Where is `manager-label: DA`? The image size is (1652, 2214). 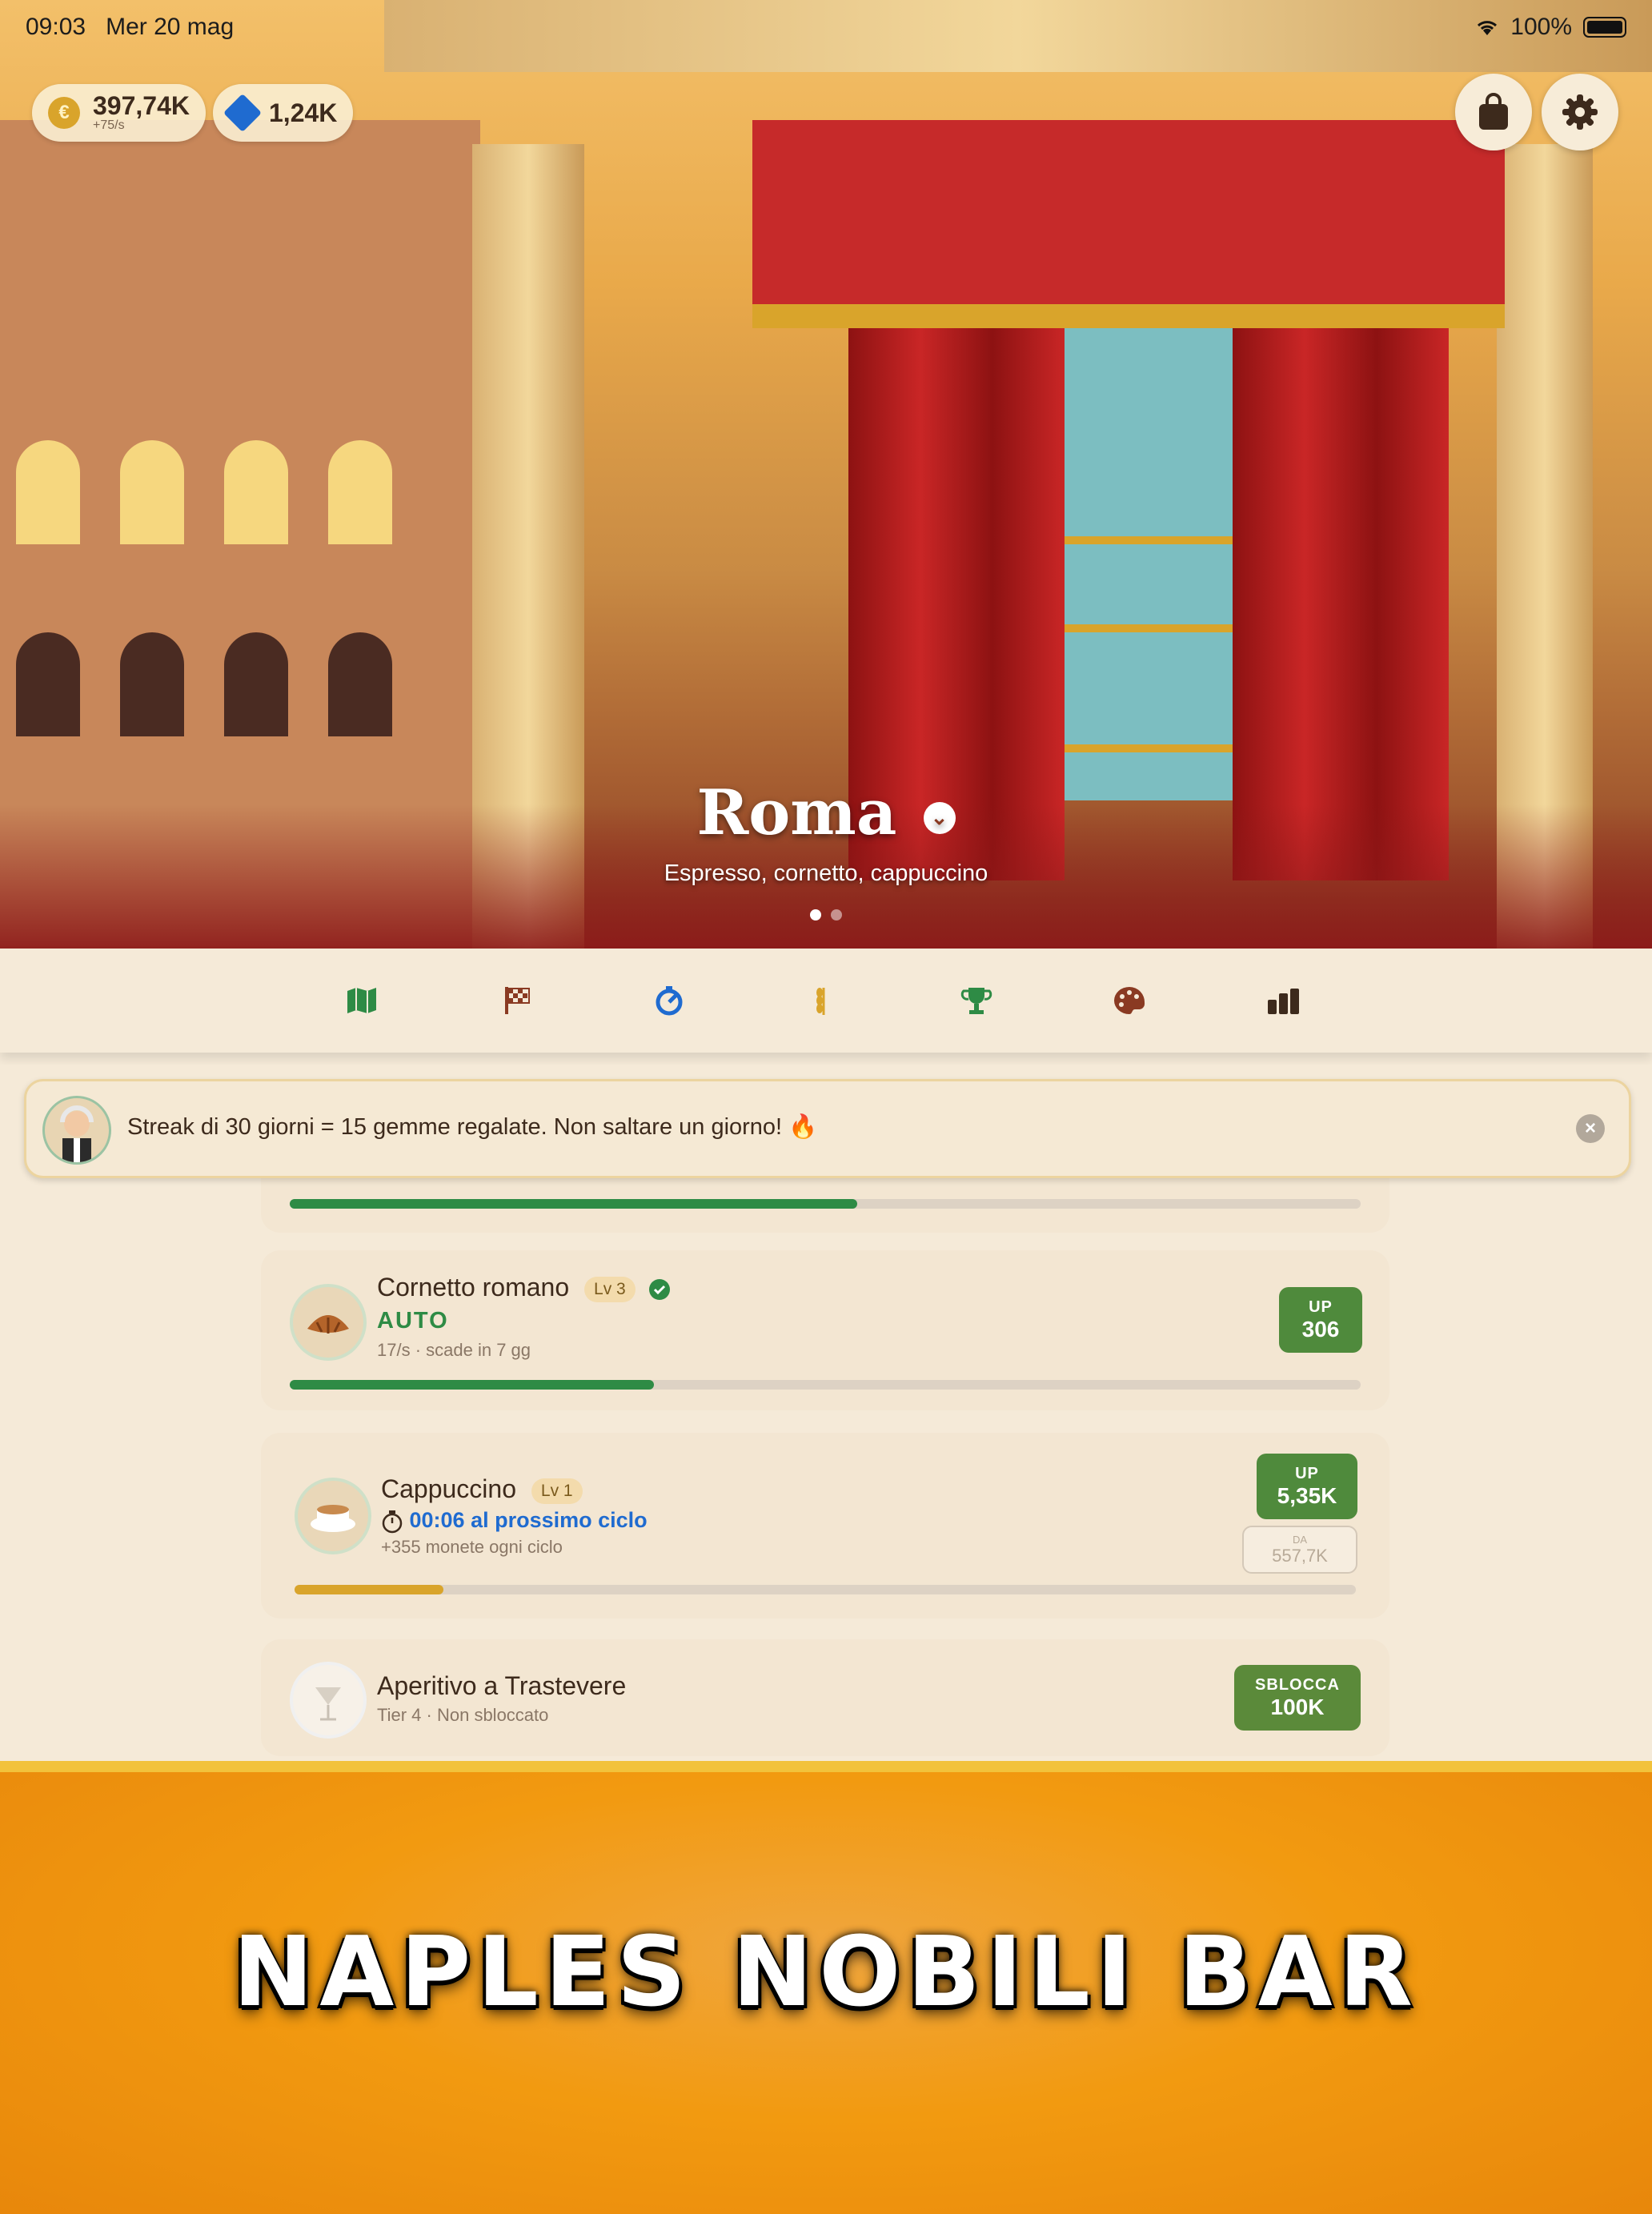
manager-label: DA is located at coordinates (1300, 1539).